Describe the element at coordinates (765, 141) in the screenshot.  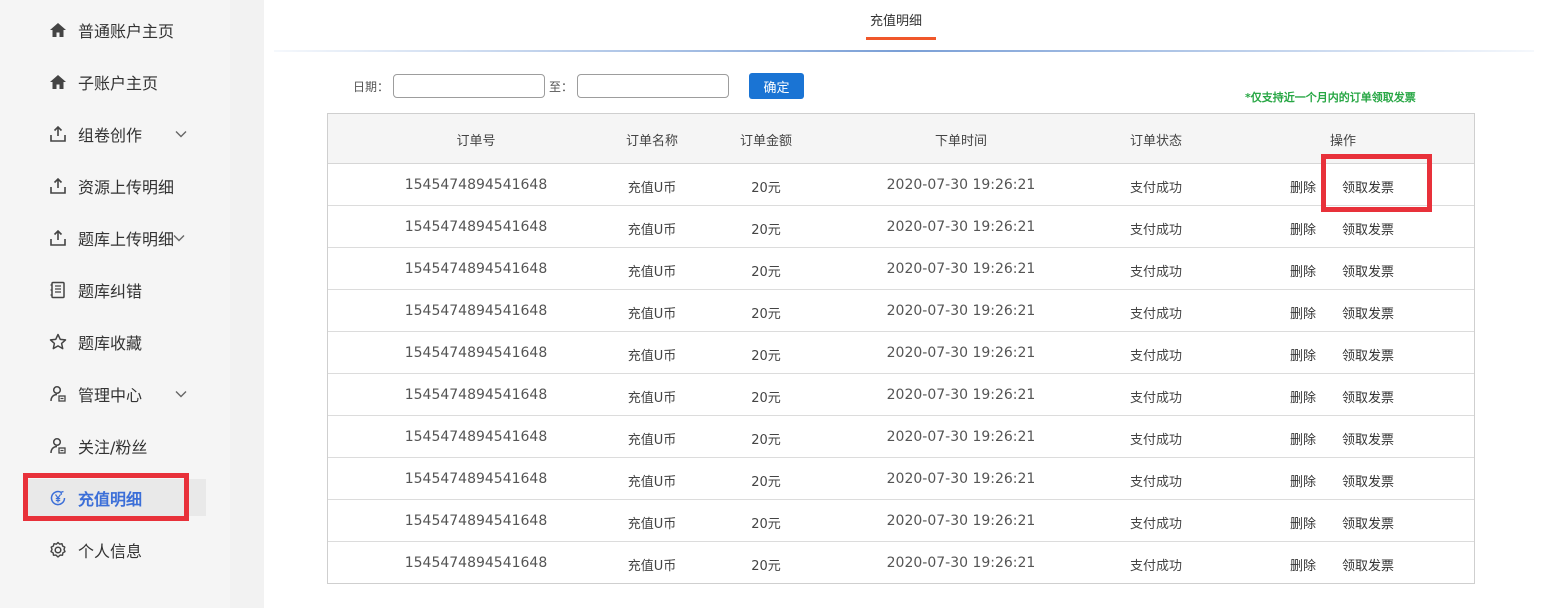
I see `header-order-amount: 订单金额` at that location.